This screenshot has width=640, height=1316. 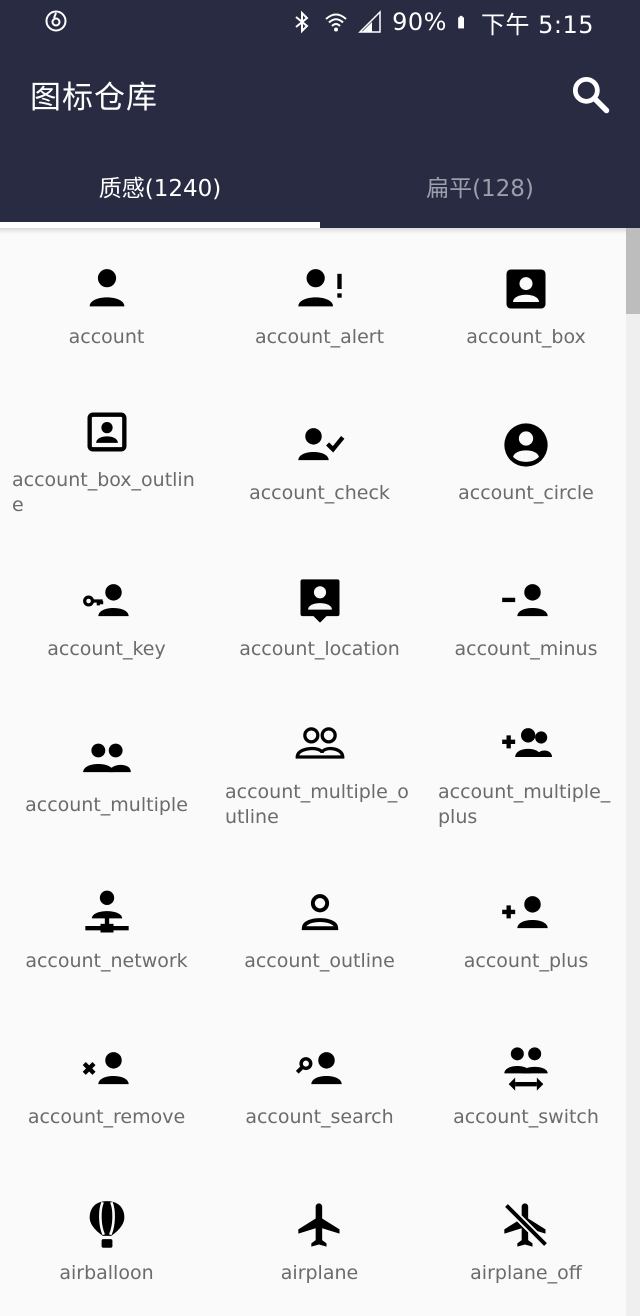 What do you see at coordinates (526, 960) in the screenshot?
I see `icon-label: account_plus` at bounding box center [526, 960].